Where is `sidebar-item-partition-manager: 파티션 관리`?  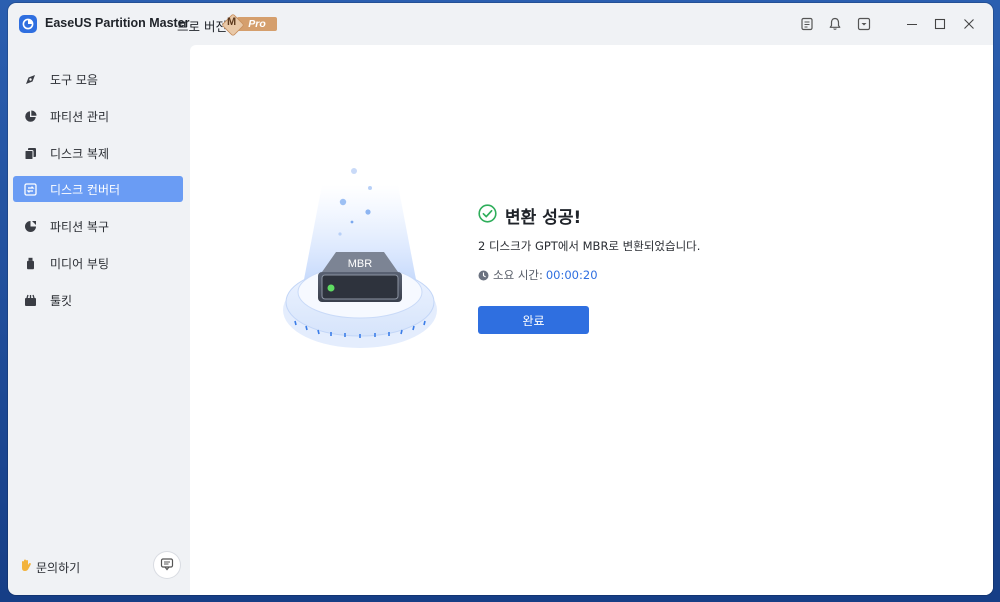 sidebar-item-partition-manager: 파티션 관리 is located at coordinates (98, 116).